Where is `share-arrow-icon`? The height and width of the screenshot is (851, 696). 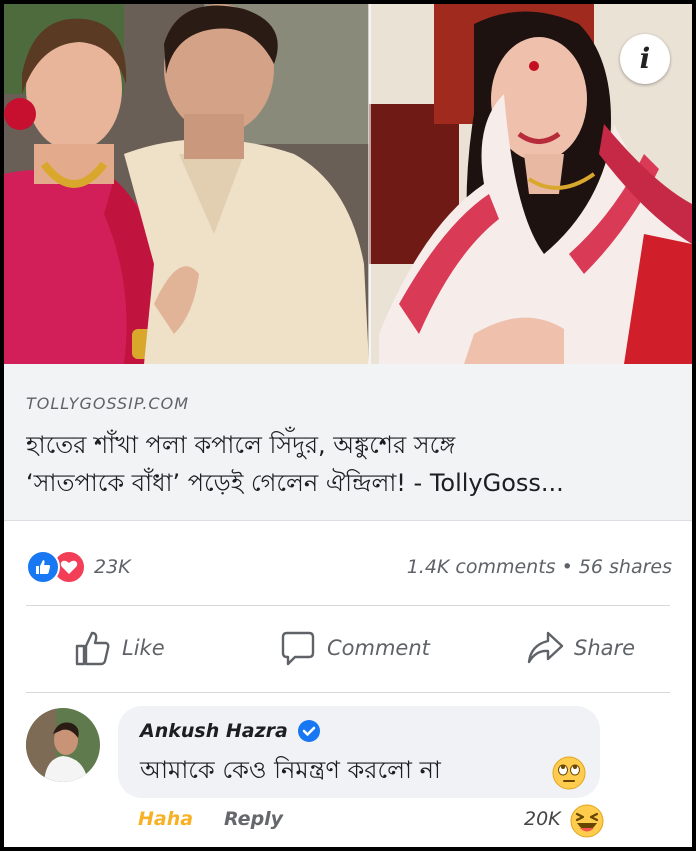 share-arrow-icon is located at coordinates (545, 647).